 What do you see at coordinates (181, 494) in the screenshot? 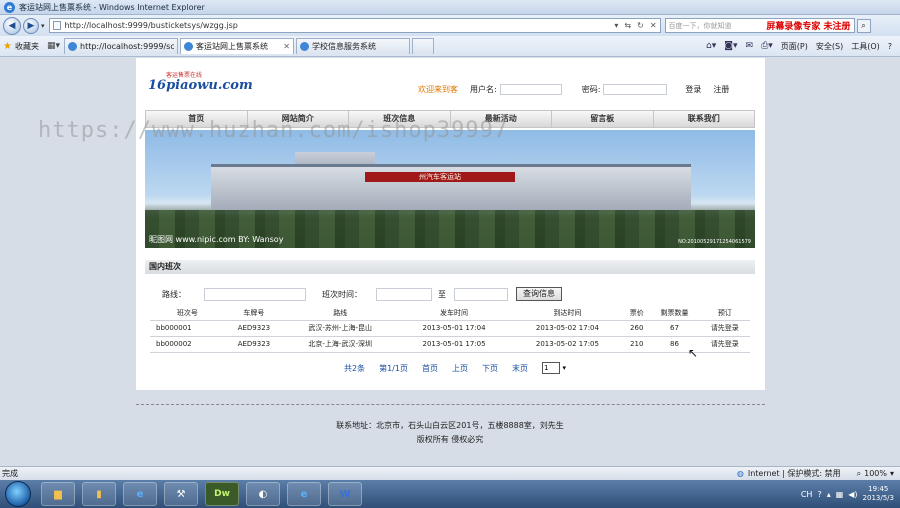
I see `tools-app-icon: ⚒` at bounding box center [181, 494].